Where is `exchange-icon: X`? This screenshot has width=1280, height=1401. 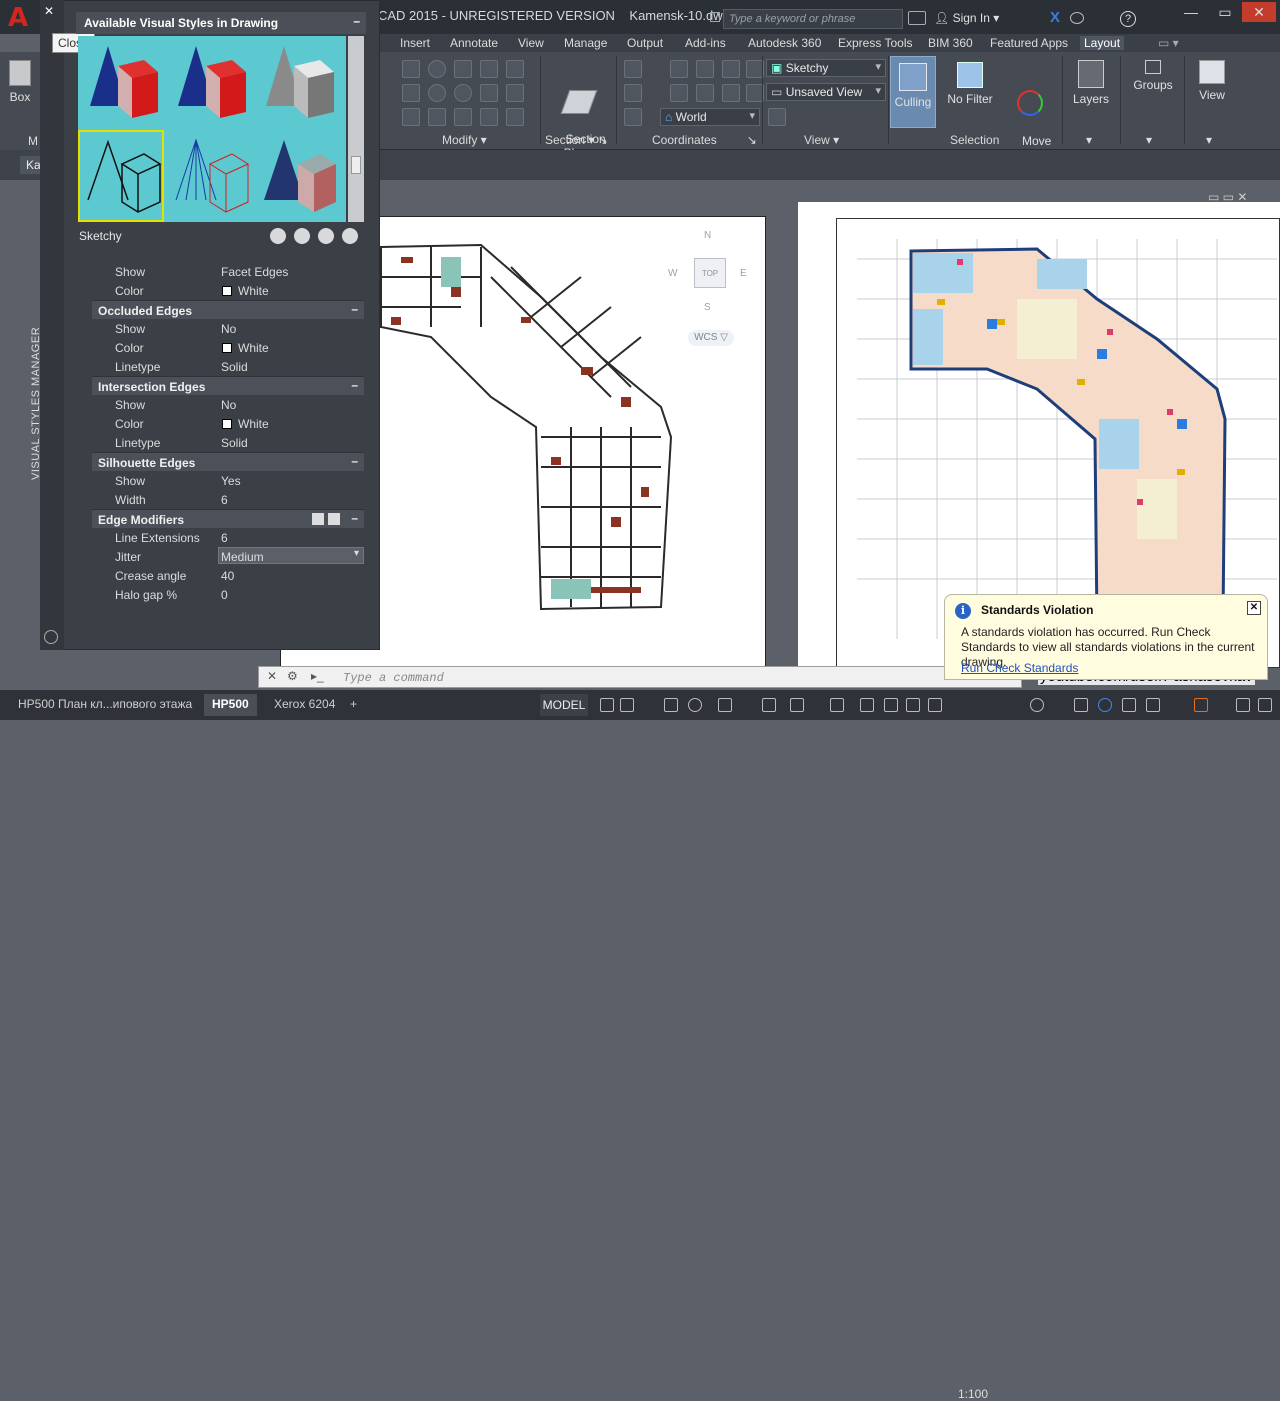 exchange-icon: X is located at coordinates (1055, 17).